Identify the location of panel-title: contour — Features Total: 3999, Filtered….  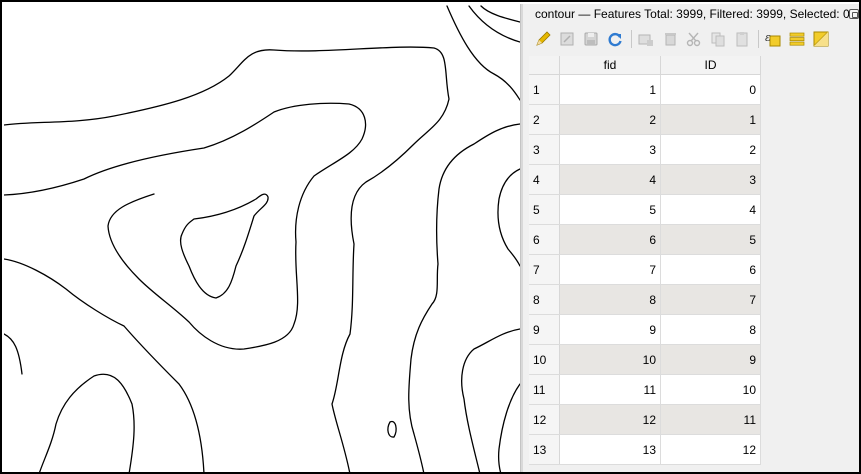
(692, 14).